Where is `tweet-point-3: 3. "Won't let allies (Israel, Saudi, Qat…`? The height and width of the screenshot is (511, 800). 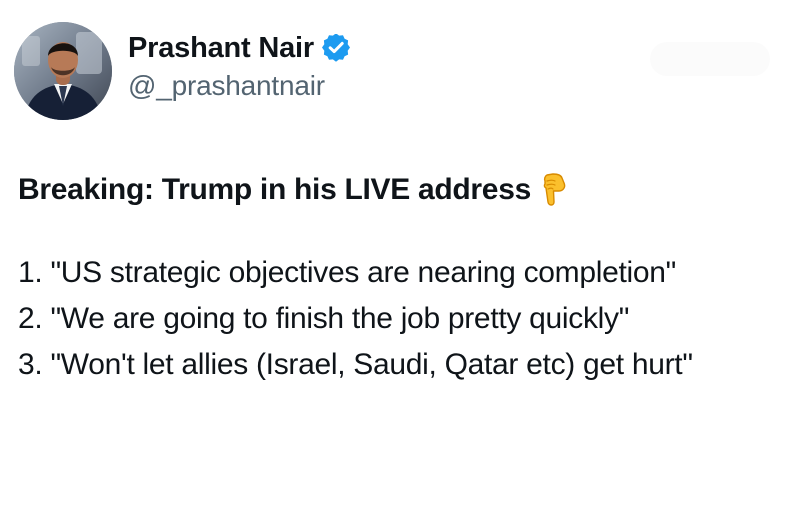
tweet-point-3: 3. "Won't let allies (Israel, Saudi, Qat… is located at coordinates (355, 364).